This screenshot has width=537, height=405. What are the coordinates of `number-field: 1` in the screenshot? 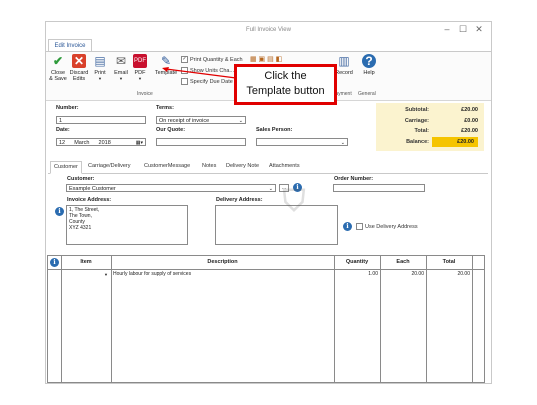 It's located at (101, 120).